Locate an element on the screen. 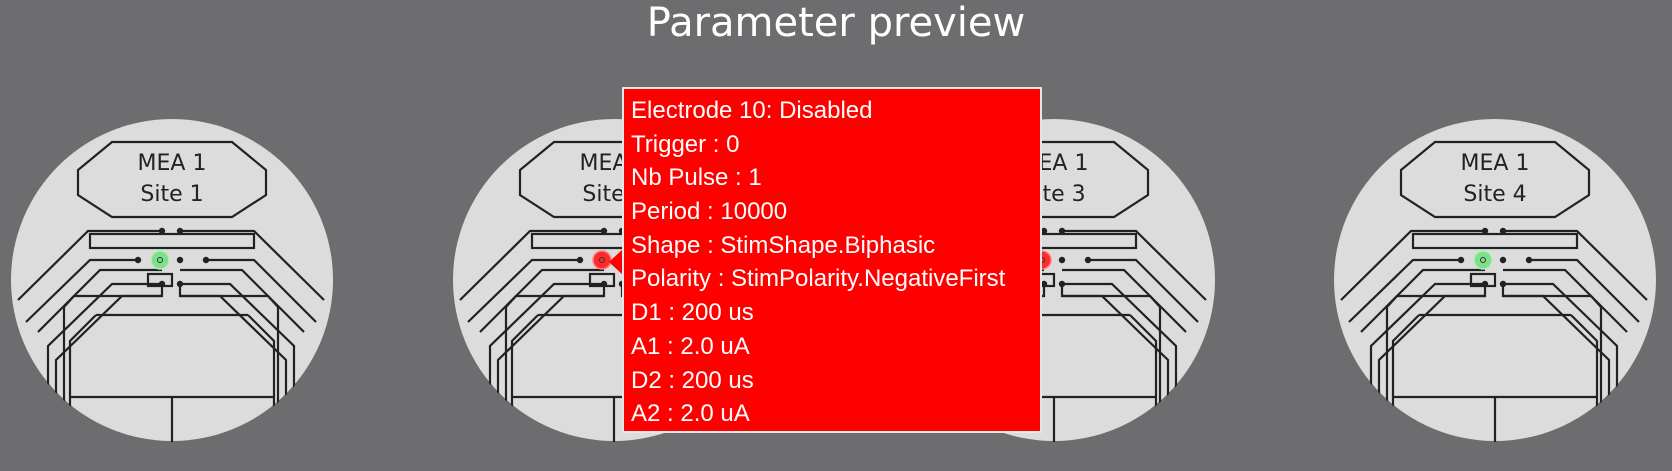 This screenshot has height=471, width=1672. tooltip-a2: A2 : 2.0 uA is located at coordinates (690, 414).